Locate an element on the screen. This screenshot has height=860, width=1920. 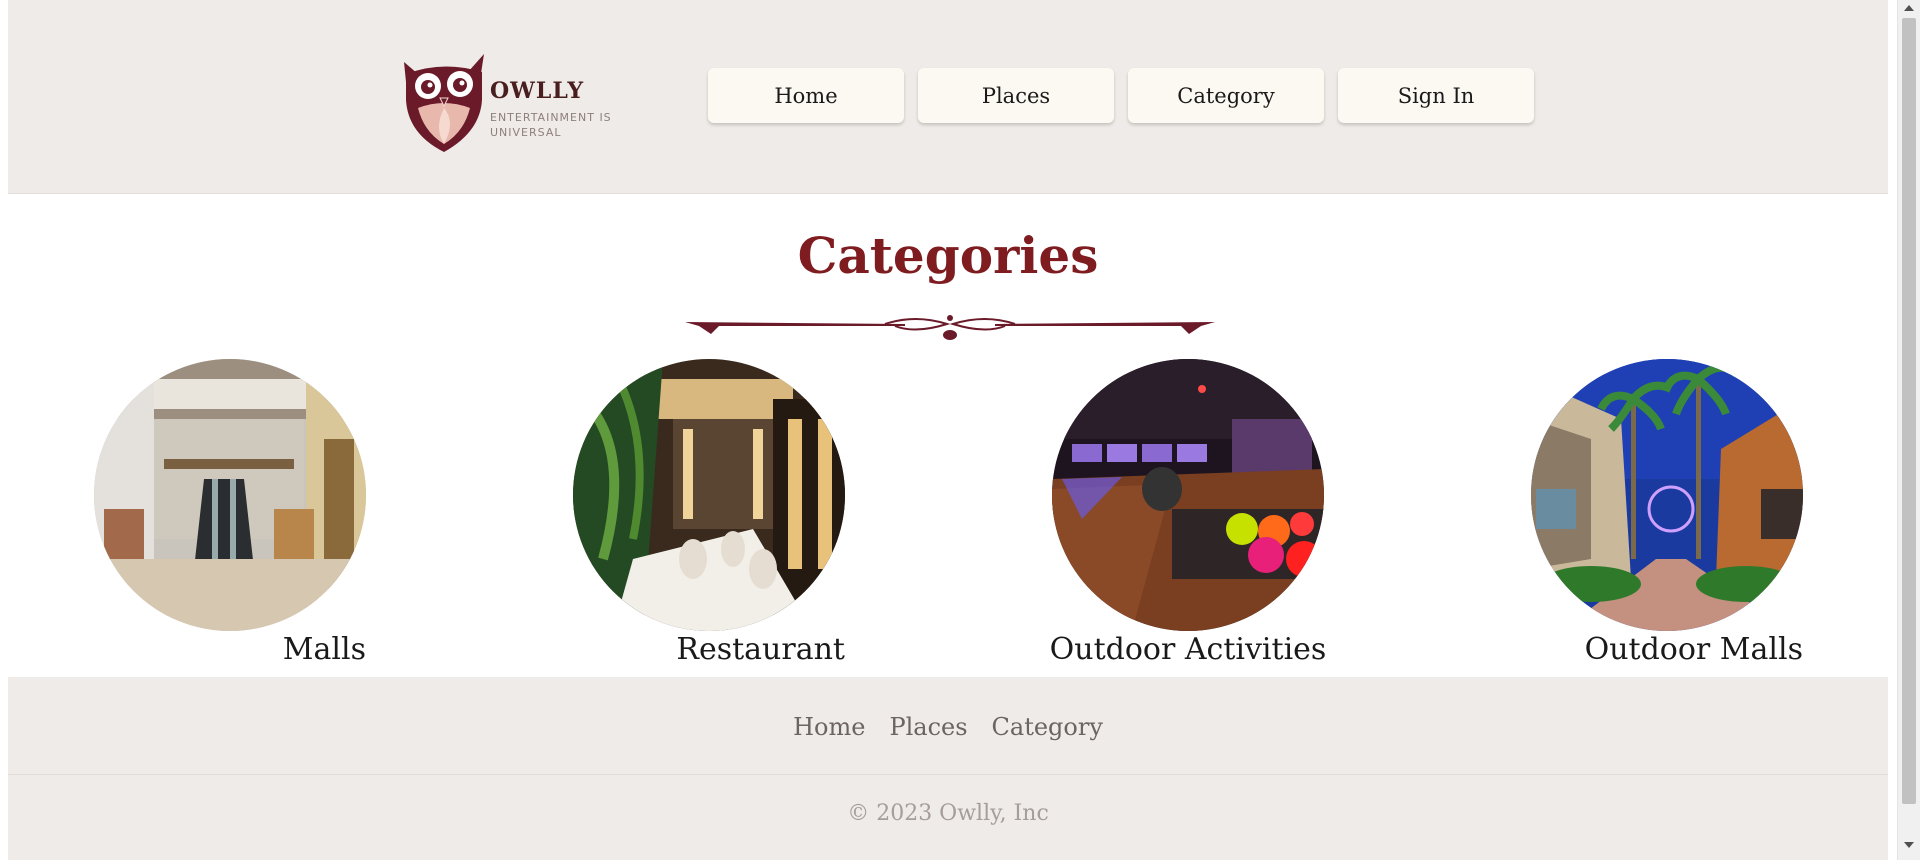
logo: OWLLY ENTERTAINMENT IS UNIVERSAL is located at coordinates (513, 104).